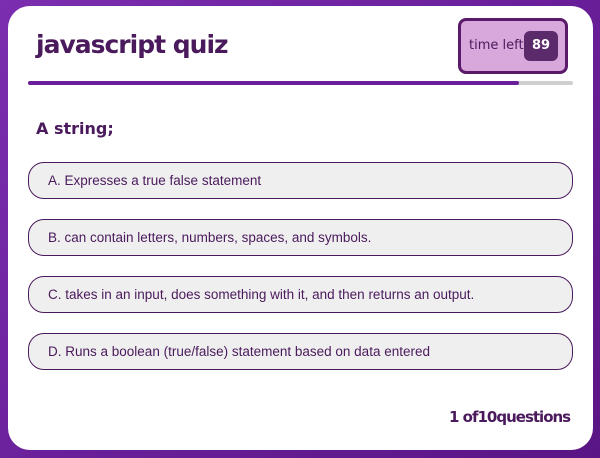  What do you see at coordinates (510, 417) in the screenshot?
I see `question-counter: 1 of10questions` at bounding box center [510, 417].